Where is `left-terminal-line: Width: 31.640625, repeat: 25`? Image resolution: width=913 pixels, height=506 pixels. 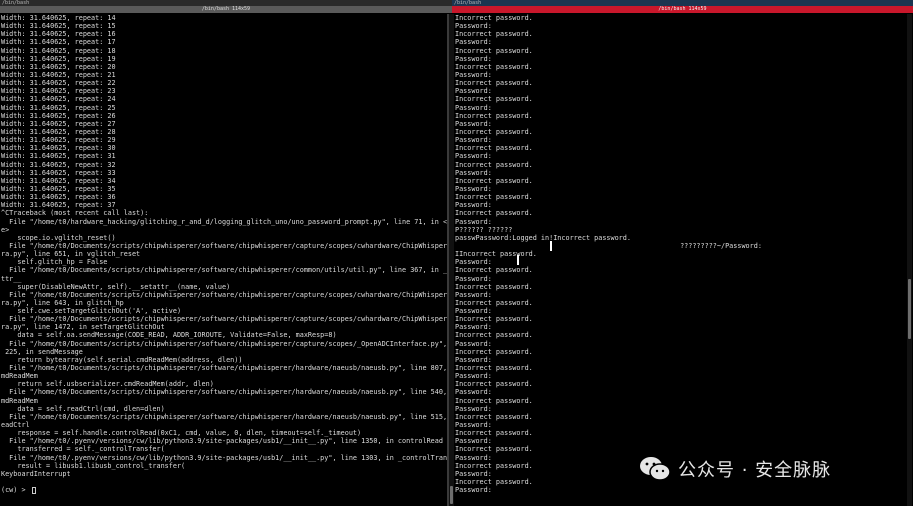 left-terminal-line: Width: 31.640625, repeat: 25 is located at coordinates (58, 107).